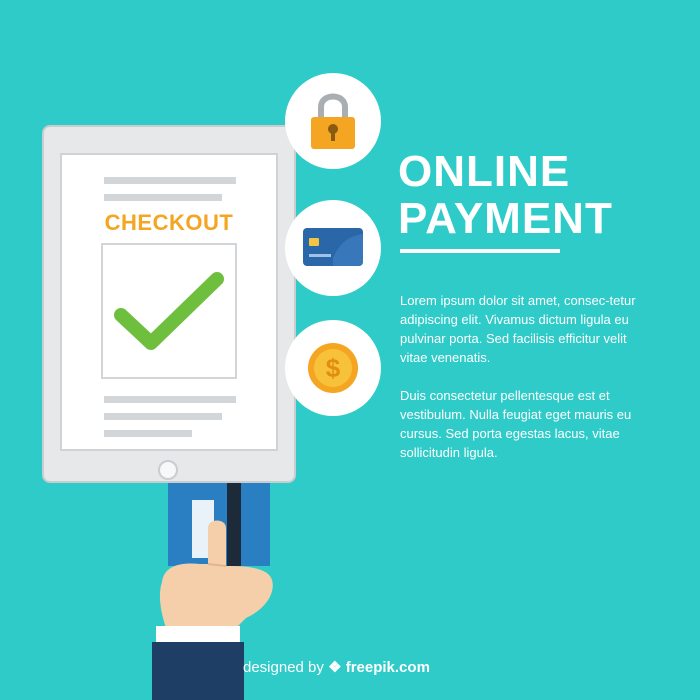 This screenshot has height=700, width=700. What do you see at coordinates (168, 470) in the screenshot?
I see `tablet-home-button` at bounding box center [168, 470].